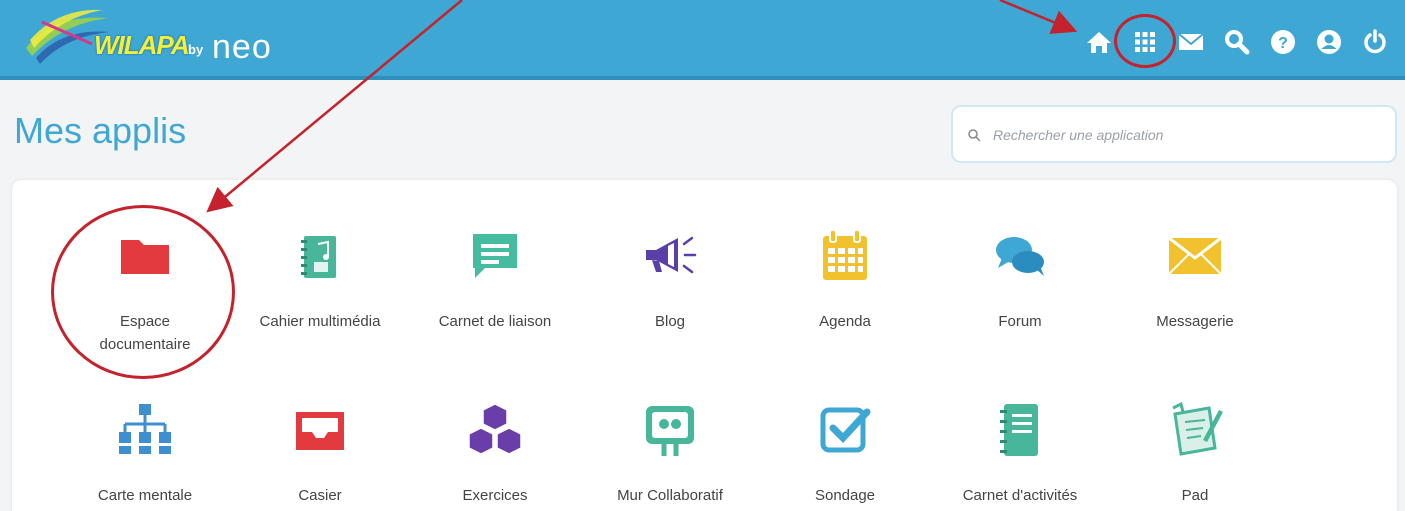  Describe the element at coordinates (845, 495) in the screenshot. I see `app-label: Sondage` at that location.